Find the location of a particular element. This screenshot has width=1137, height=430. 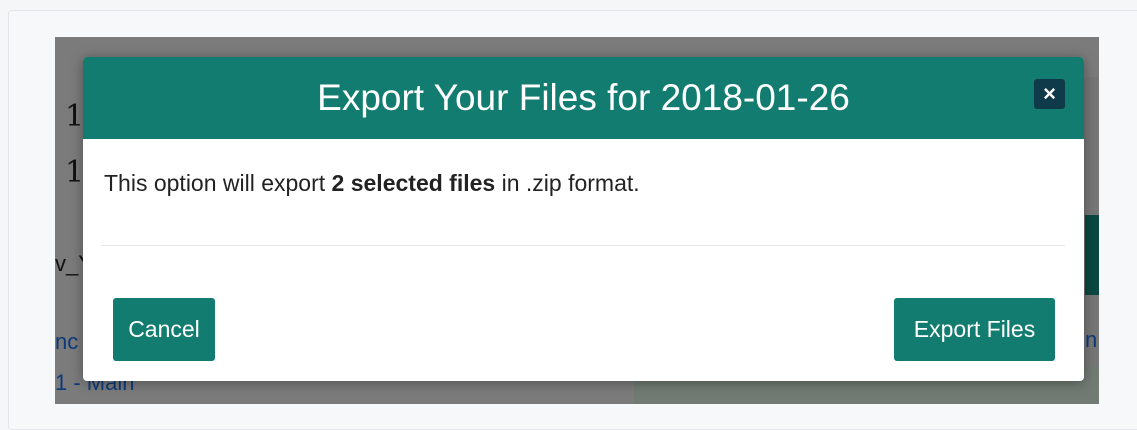

export-files-button: Export Files is located at coordinates (974, 329).